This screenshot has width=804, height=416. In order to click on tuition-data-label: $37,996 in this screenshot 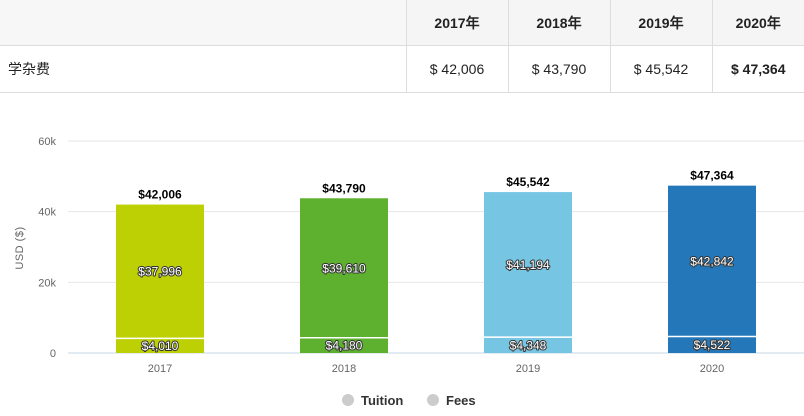, I will do `click(160, 272)`.